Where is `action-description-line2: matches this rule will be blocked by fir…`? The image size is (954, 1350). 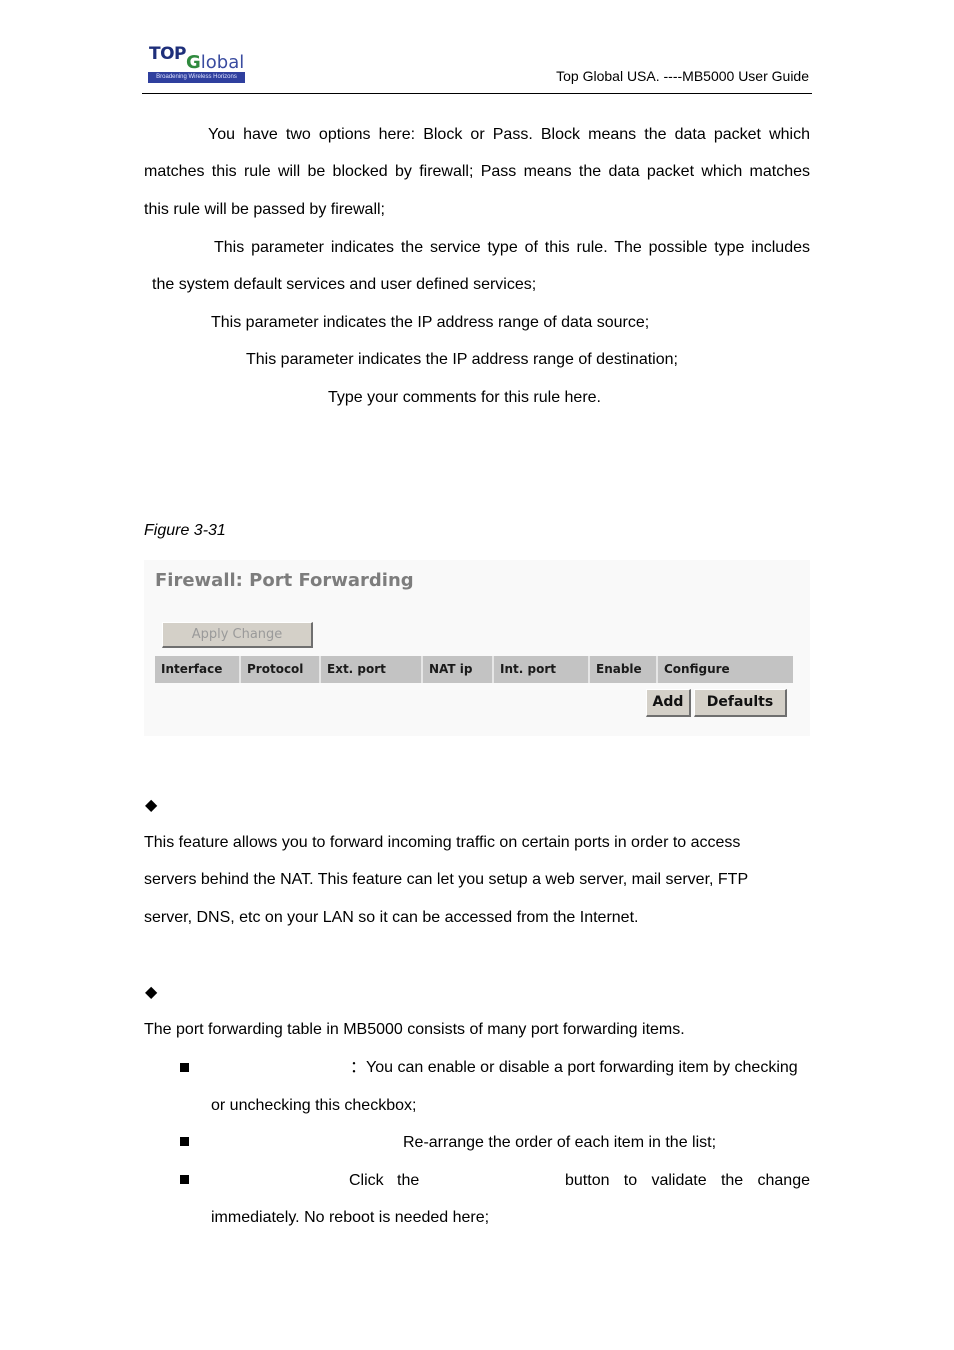 action-description-line2: matches this rule will be blocked by fir… is located at coordinates (477, 171).